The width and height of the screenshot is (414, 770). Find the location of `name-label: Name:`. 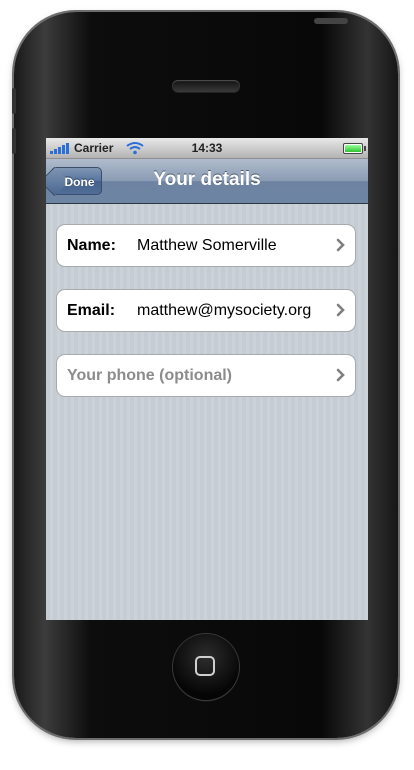

name-label: Name: is located at coordinates (91, 245).